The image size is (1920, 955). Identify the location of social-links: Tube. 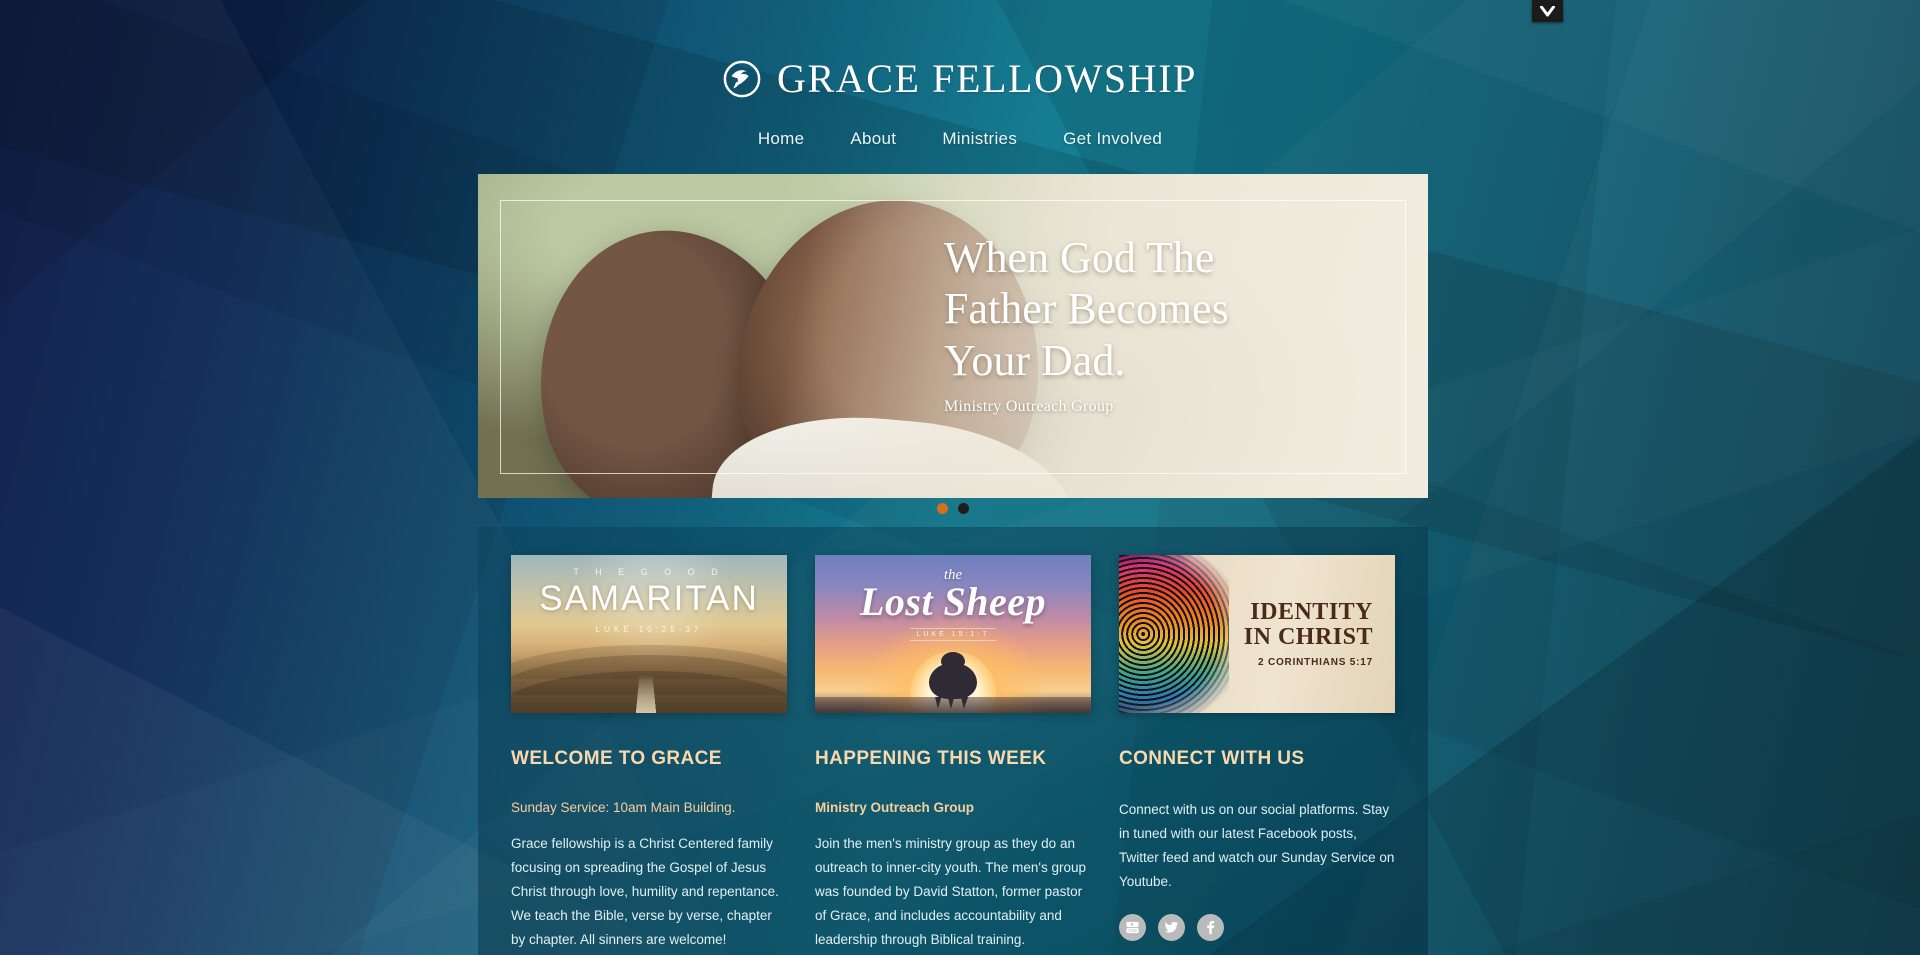
(1257, 928).